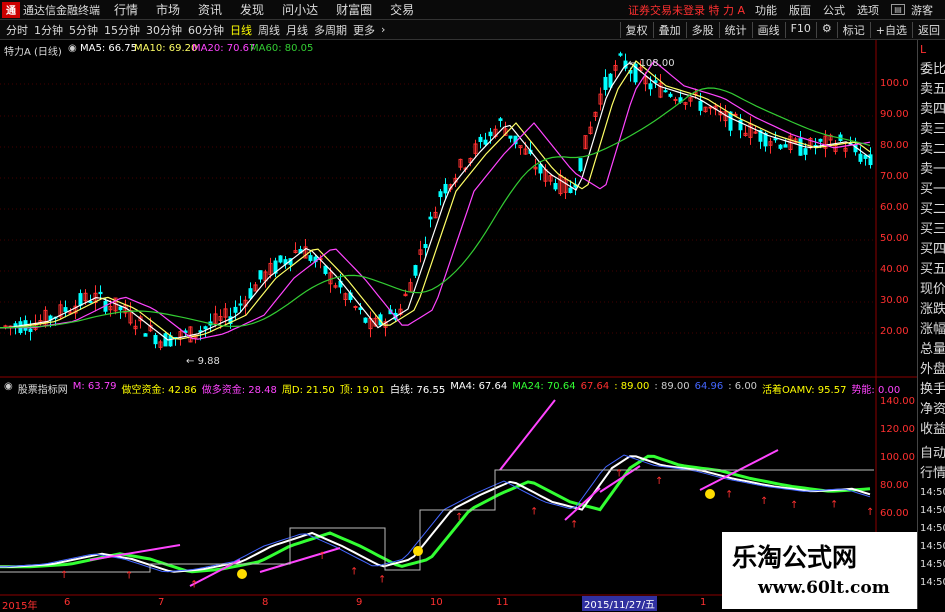 This screenshot has width=945, height=612. I want to click on sidebar-item: 卖二, so click(931, 150).